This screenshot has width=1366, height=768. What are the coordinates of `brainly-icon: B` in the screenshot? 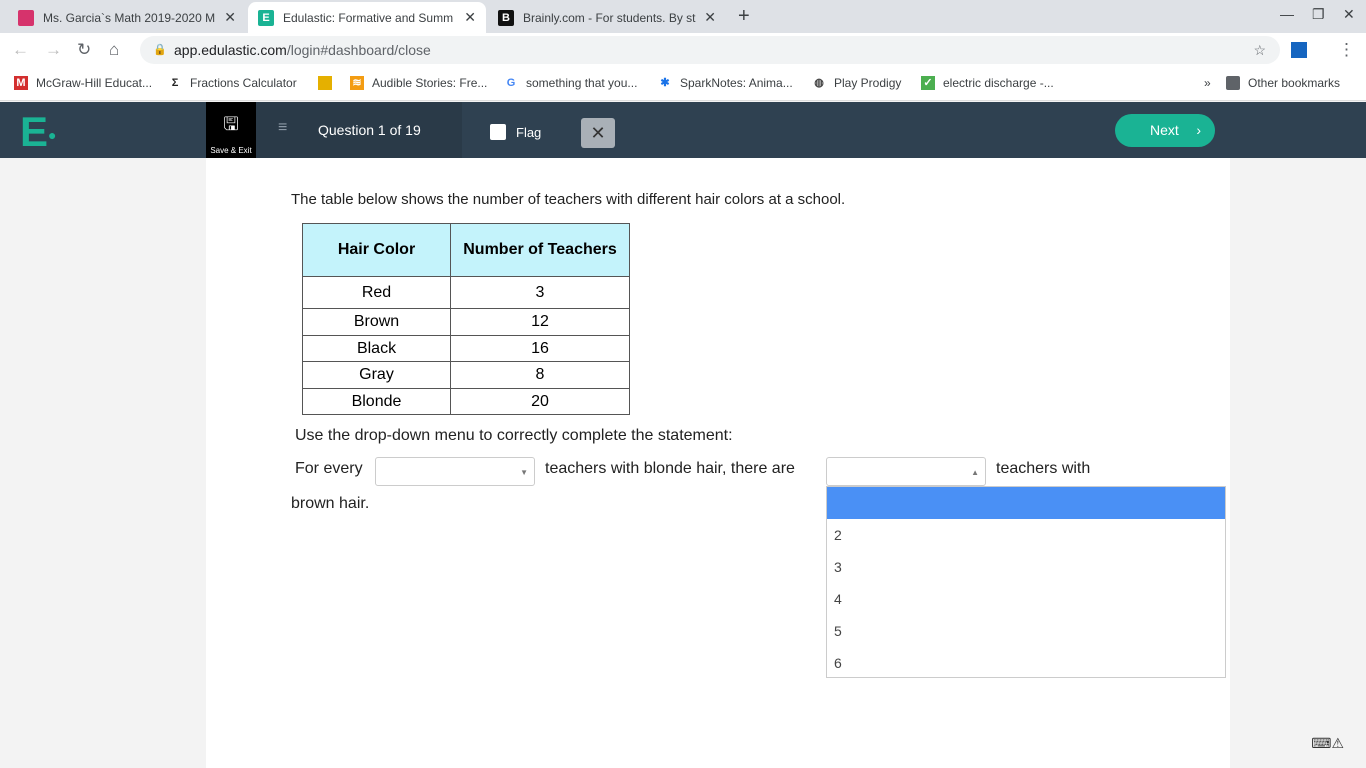 It's located at (506, 17).